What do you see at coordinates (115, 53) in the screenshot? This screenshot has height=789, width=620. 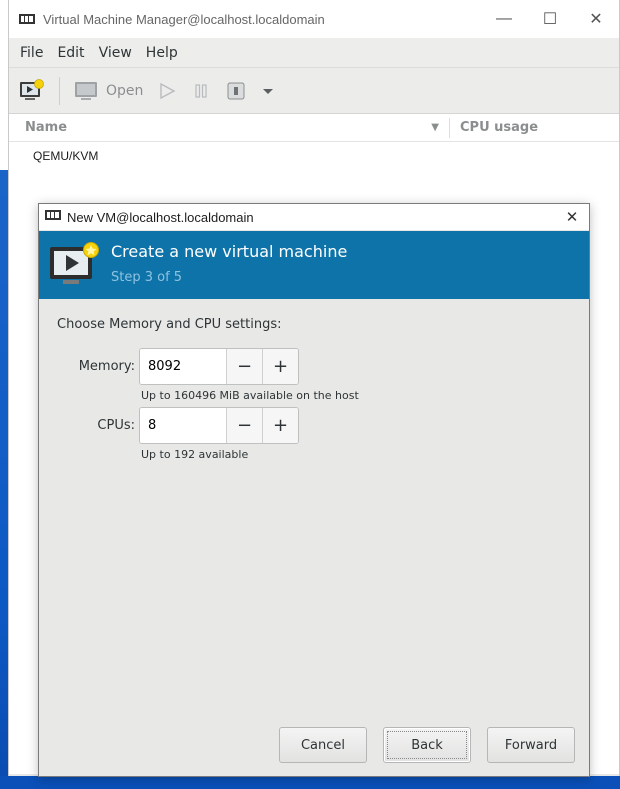 I see `menu-view: View` at bounding box center [115, 53].